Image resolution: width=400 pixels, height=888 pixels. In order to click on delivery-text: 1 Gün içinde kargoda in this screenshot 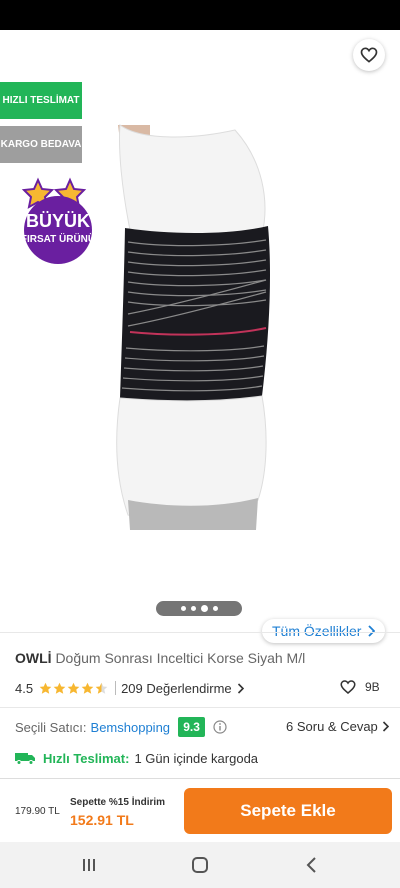, I will do `click(196, 758)`.